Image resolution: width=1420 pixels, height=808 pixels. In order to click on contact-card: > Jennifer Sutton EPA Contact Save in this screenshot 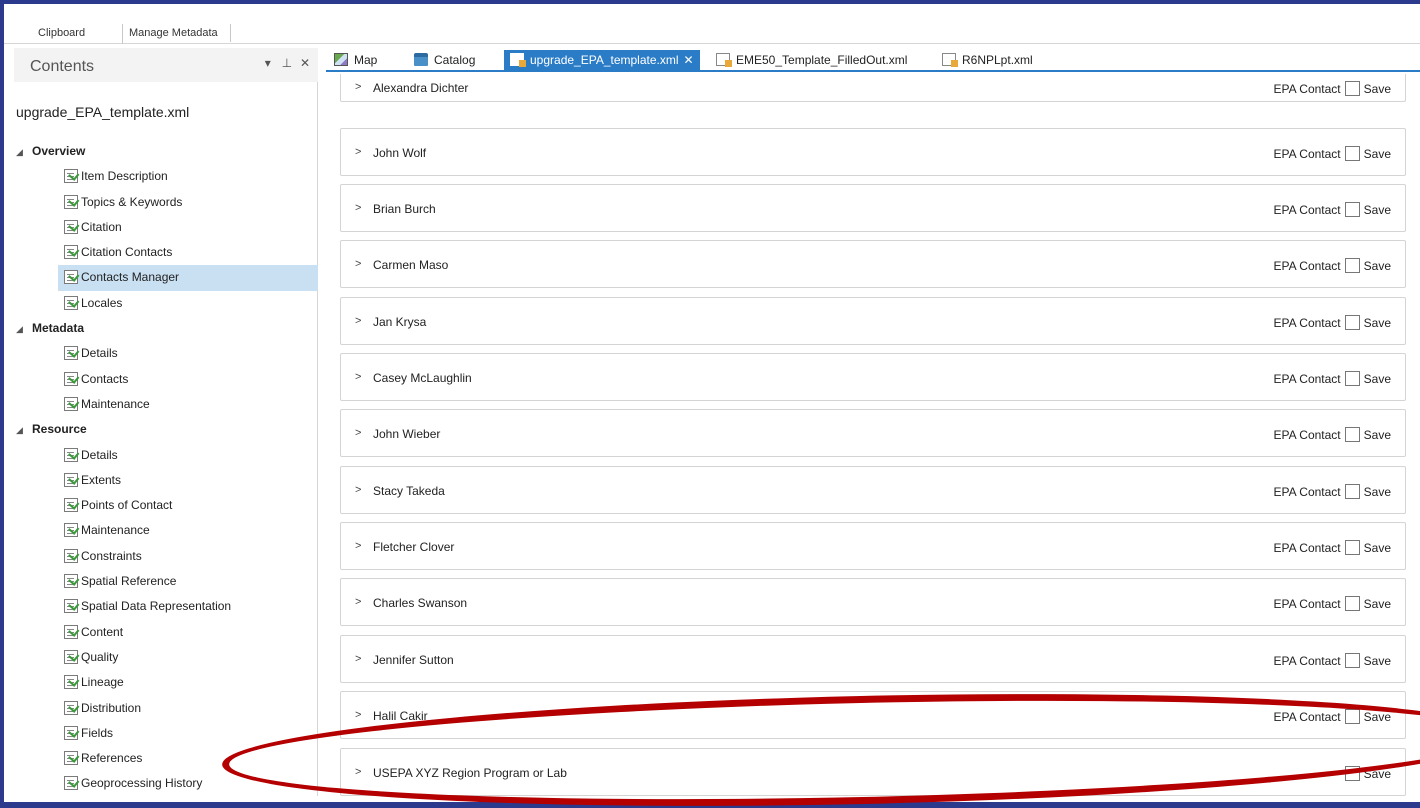, I will do `click(873, 659)`.